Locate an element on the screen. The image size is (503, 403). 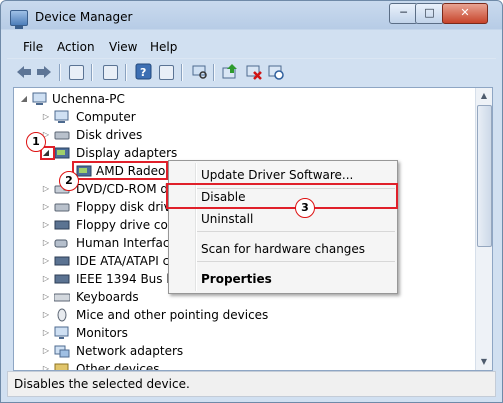
tree-item-label: Floppy drive con is located at coordinates (126, 225).